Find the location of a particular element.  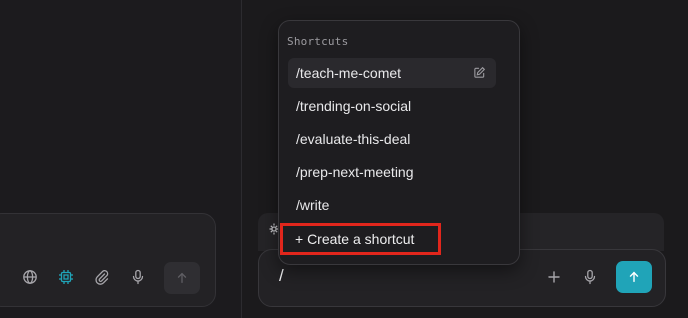

create-shortcut-button: + Create a shortcut is located at coordinates (360, 239).